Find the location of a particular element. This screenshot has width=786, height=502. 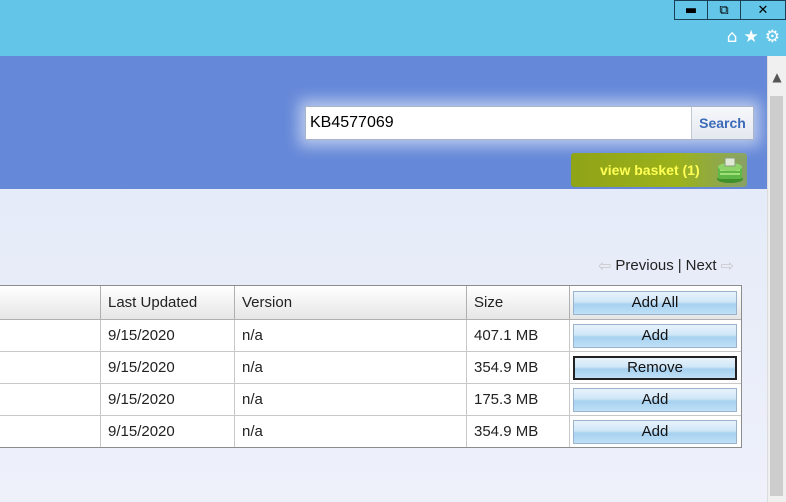

minimize-button: ▬ is located at coordinates (691, 10).